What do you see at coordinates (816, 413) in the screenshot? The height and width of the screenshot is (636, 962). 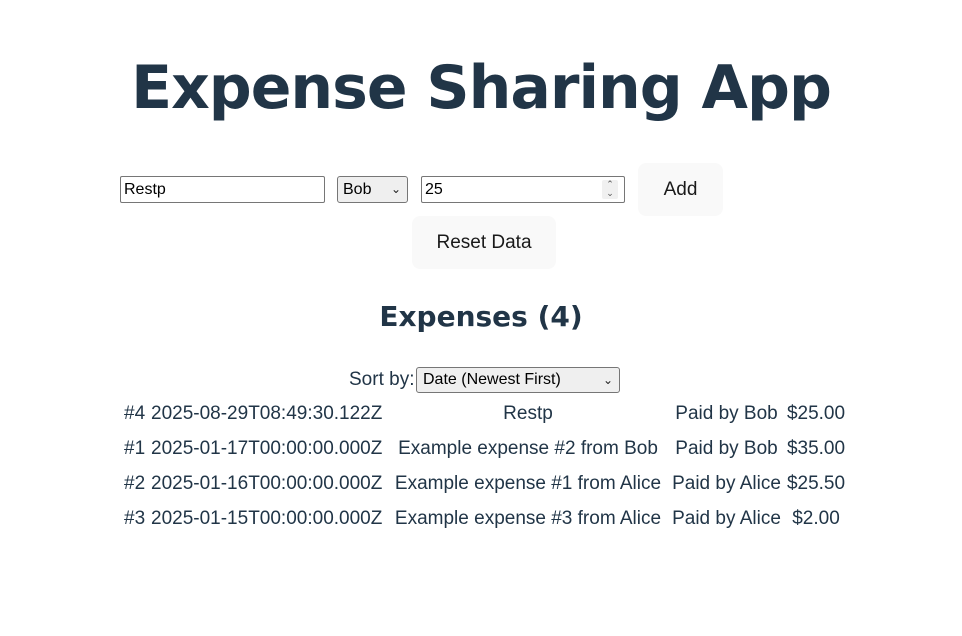 I see `expense-amount: $25.00` at bounding box center [816, 413].